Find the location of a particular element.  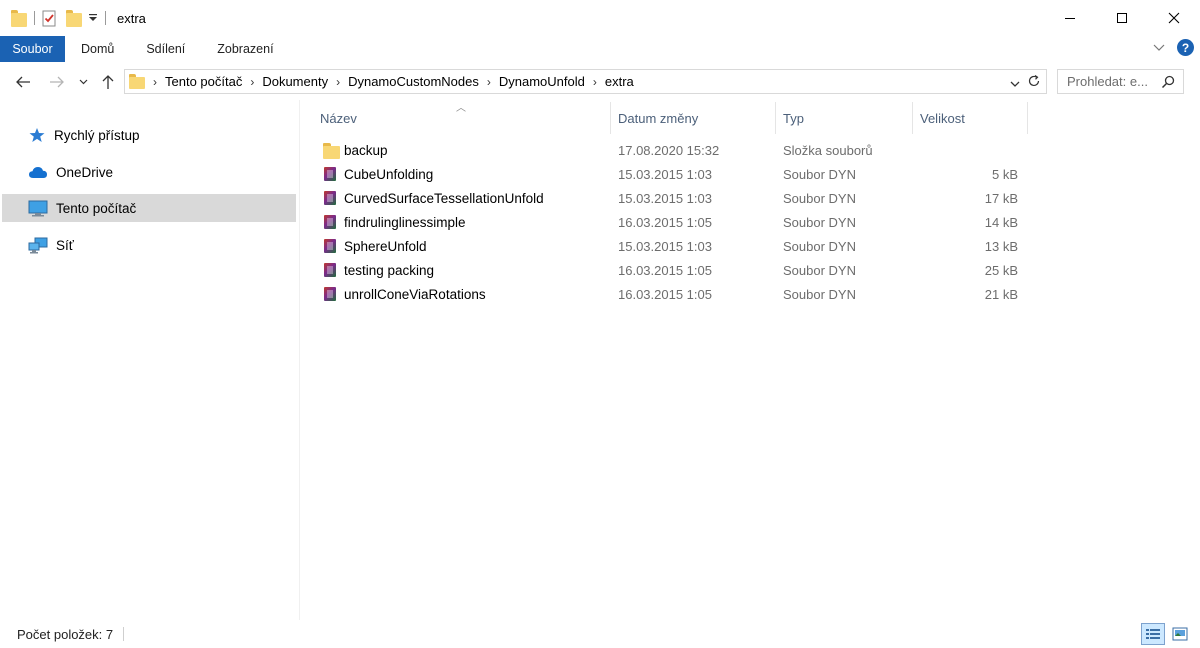

large-icons-view-icon is located at coordinates (1180, 634).